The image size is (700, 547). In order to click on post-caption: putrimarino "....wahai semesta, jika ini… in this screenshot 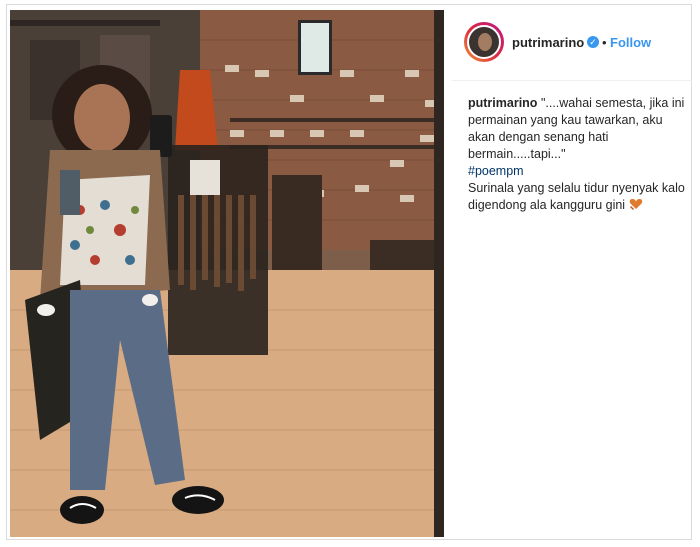, I will do `click(578, 154)`.